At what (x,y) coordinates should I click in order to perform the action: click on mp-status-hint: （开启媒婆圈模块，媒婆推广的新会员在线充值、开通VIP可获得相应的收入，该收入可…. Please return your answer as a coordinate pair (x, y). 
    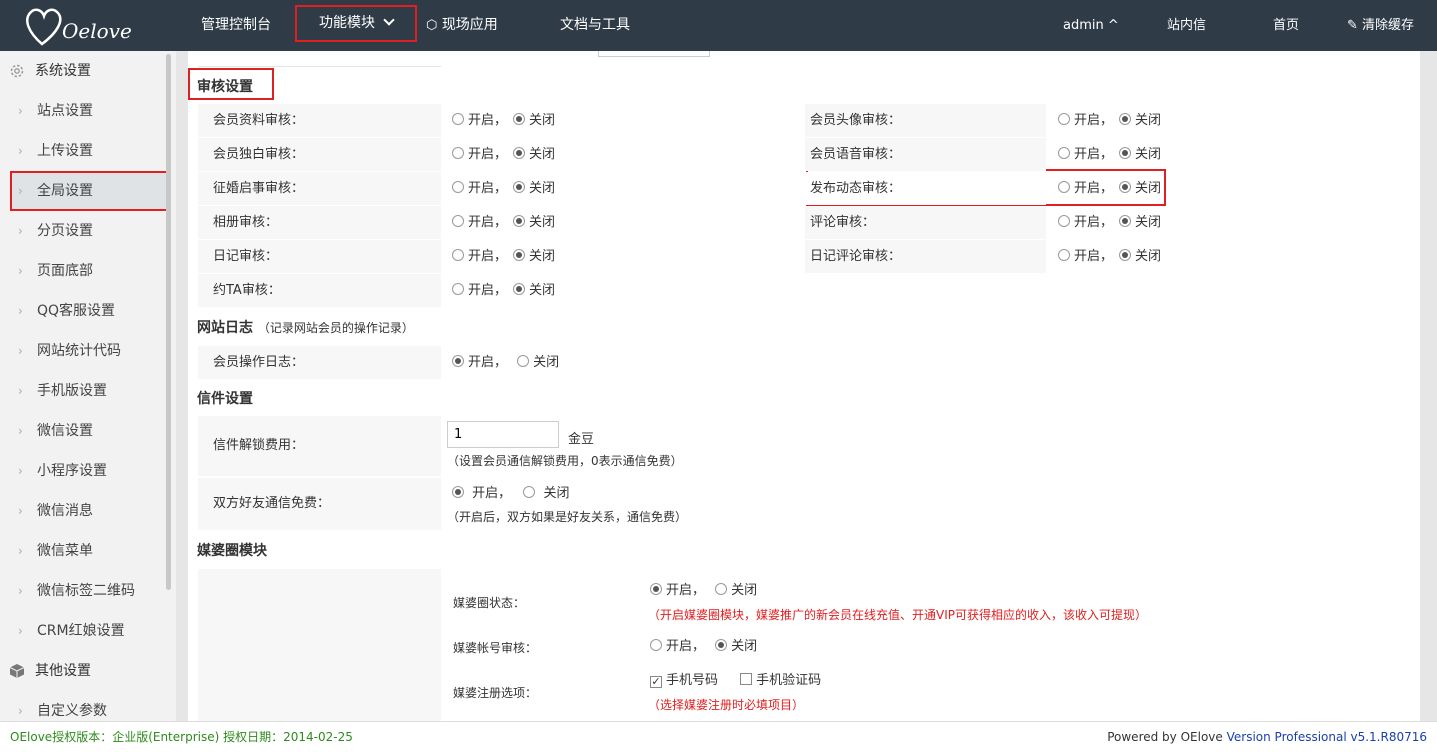
    Looking at the image, I should click on (897, 615).